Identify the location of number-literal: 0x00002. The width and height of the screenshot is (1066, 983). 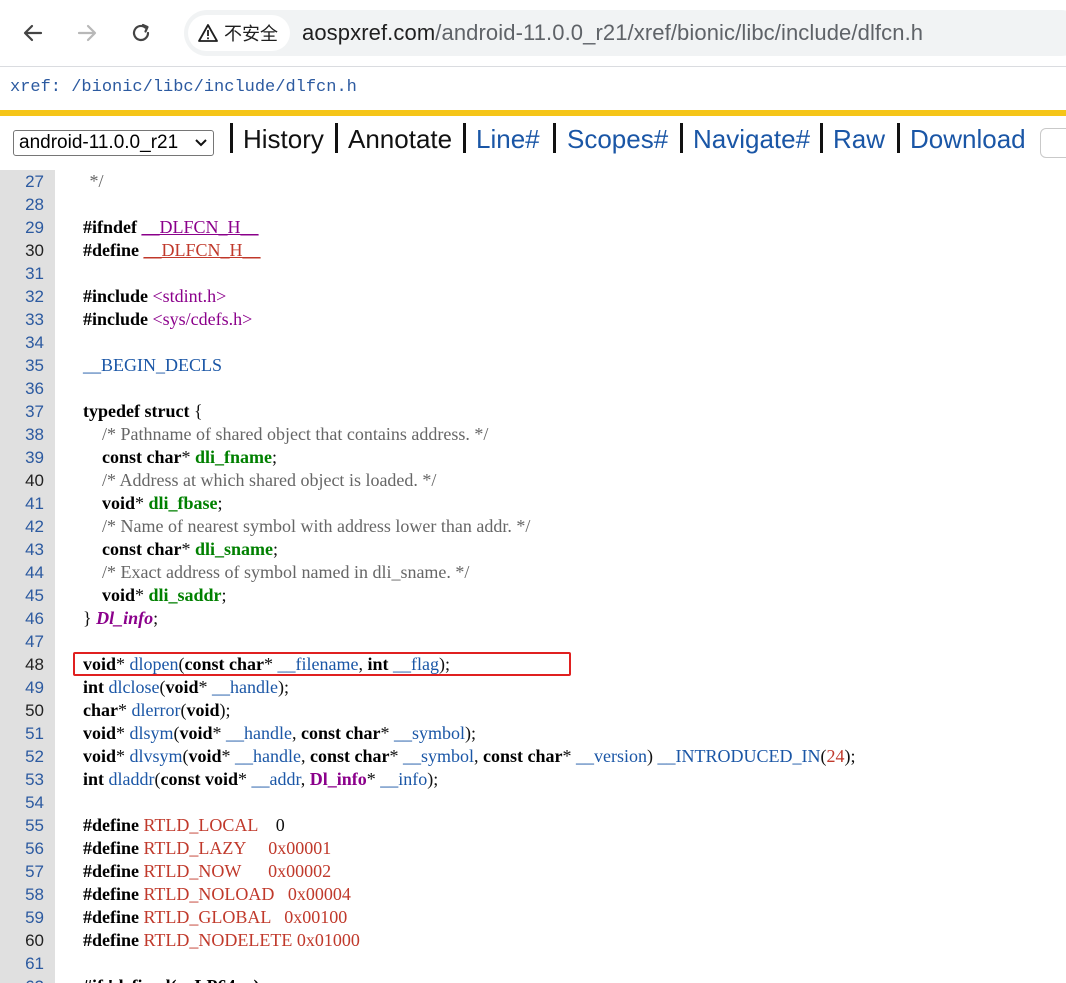
(300, 871).